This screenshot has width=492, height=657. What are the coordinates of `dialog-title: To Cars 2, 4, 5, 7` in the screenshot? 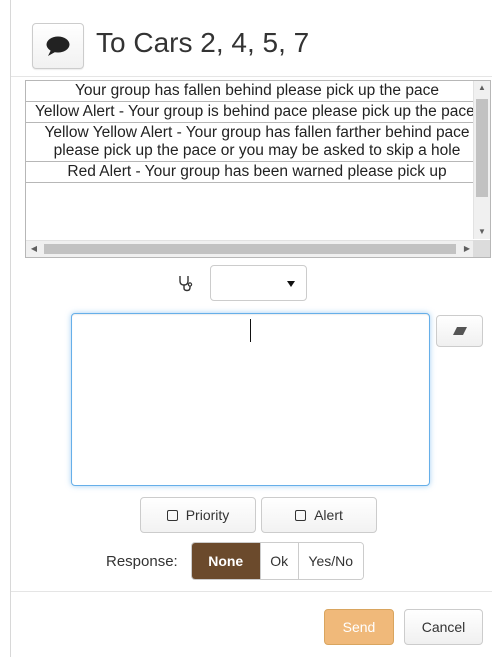 It's located at (203, 42).